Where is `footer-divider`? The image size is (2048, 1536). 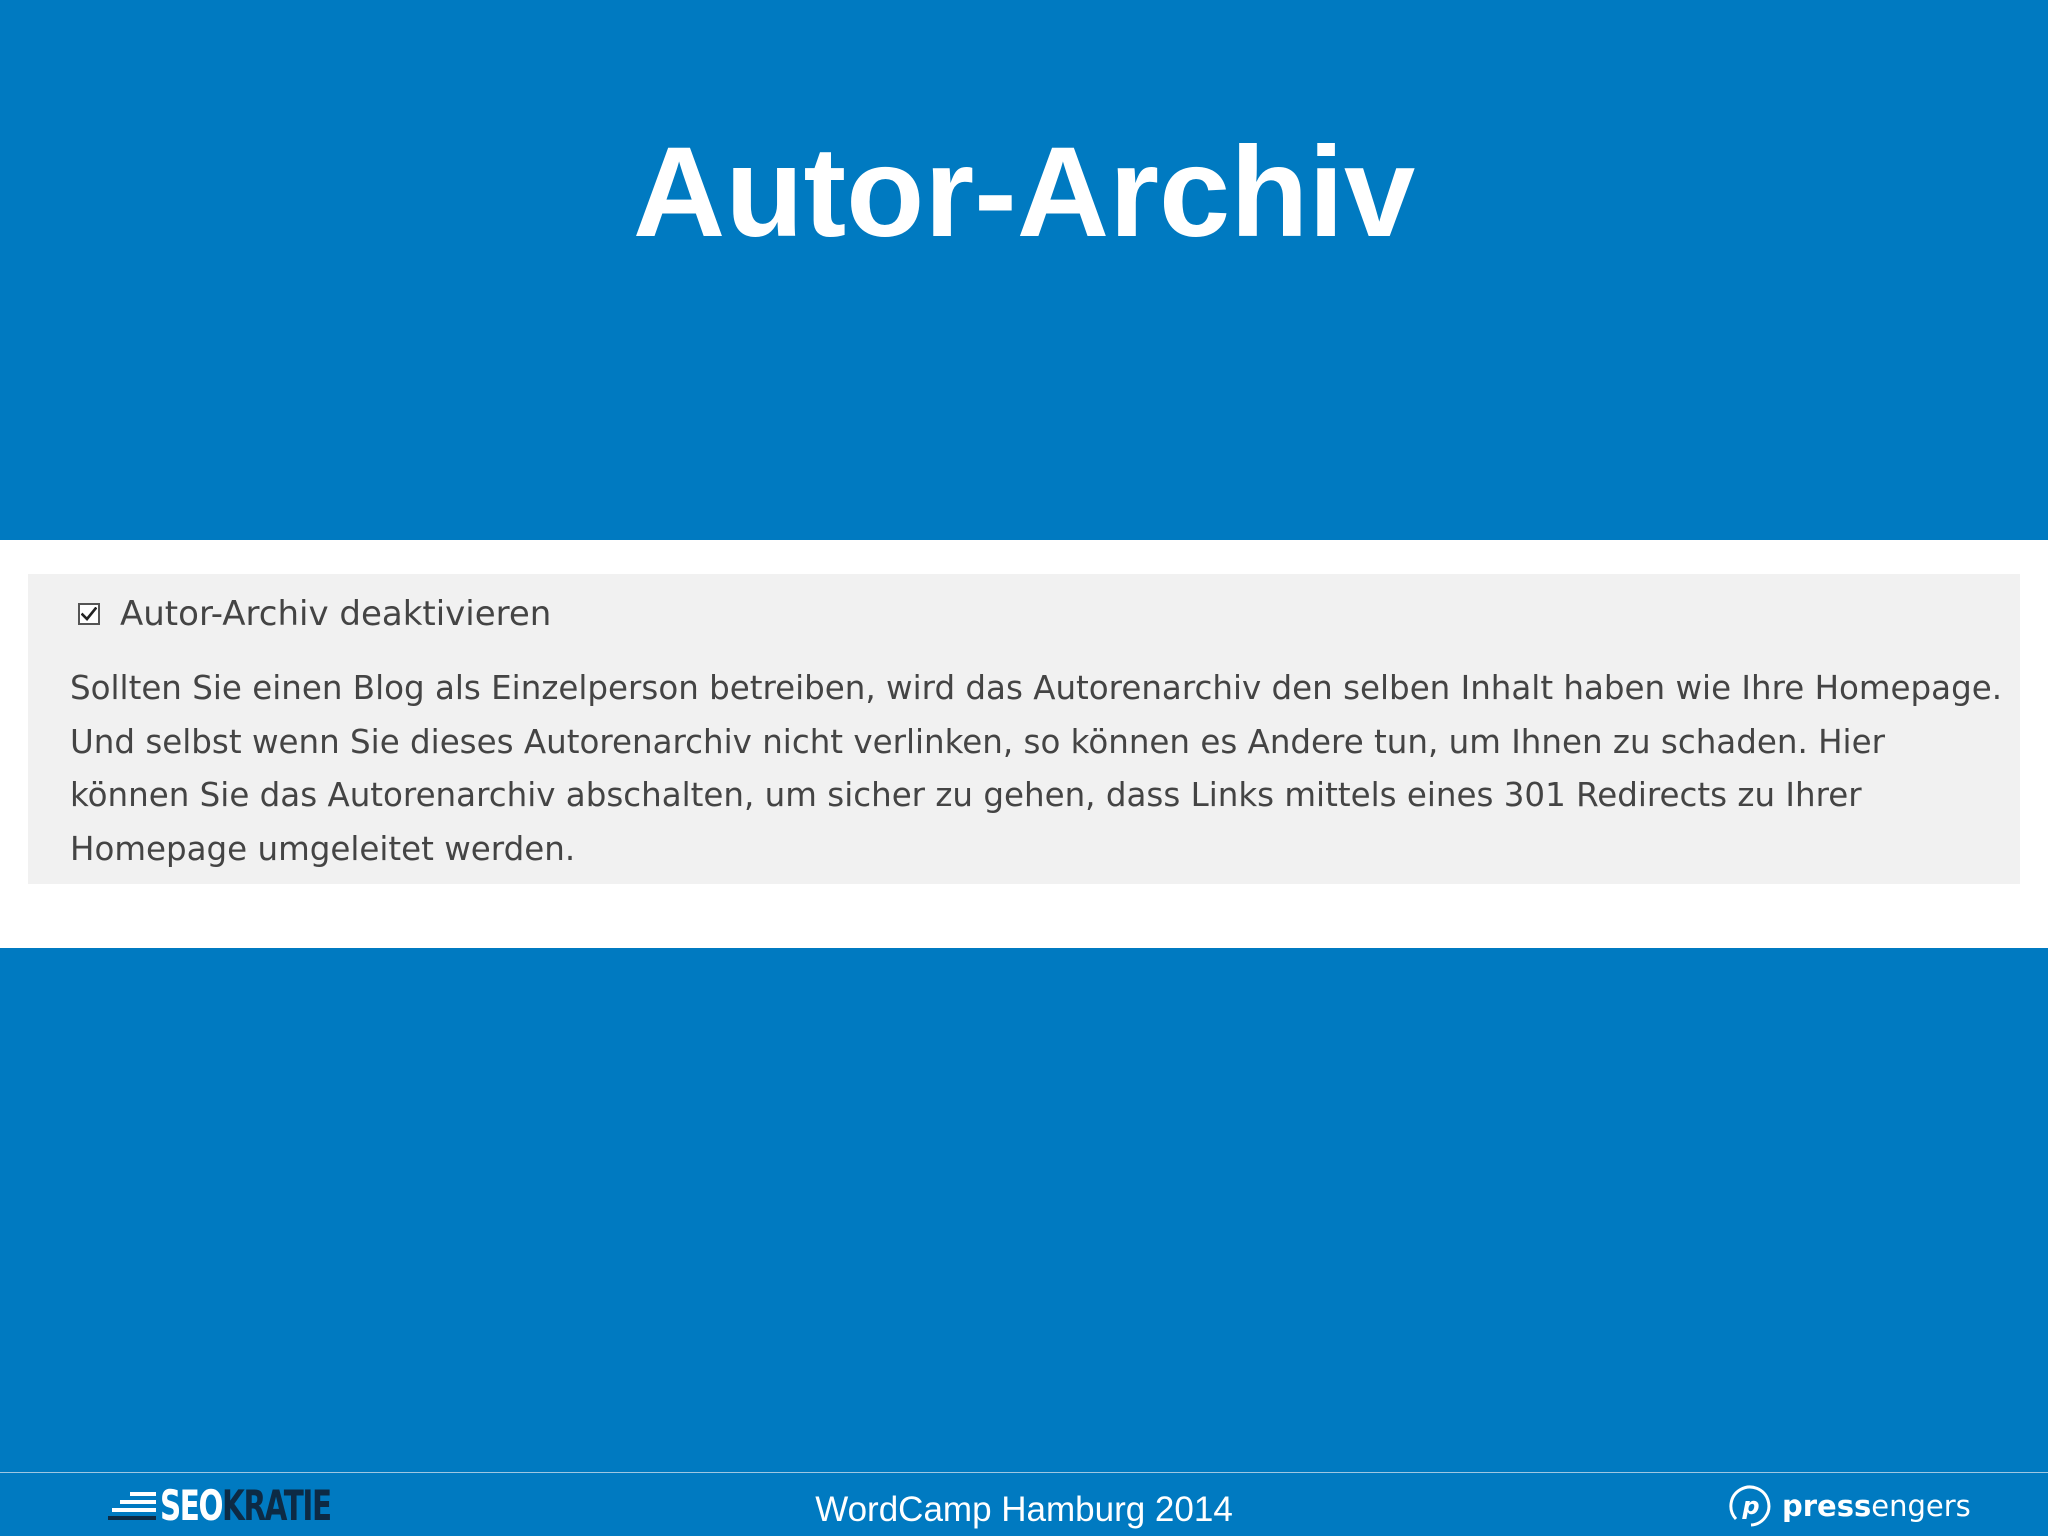 footer-divider is located at coordinates (1024, 1472).